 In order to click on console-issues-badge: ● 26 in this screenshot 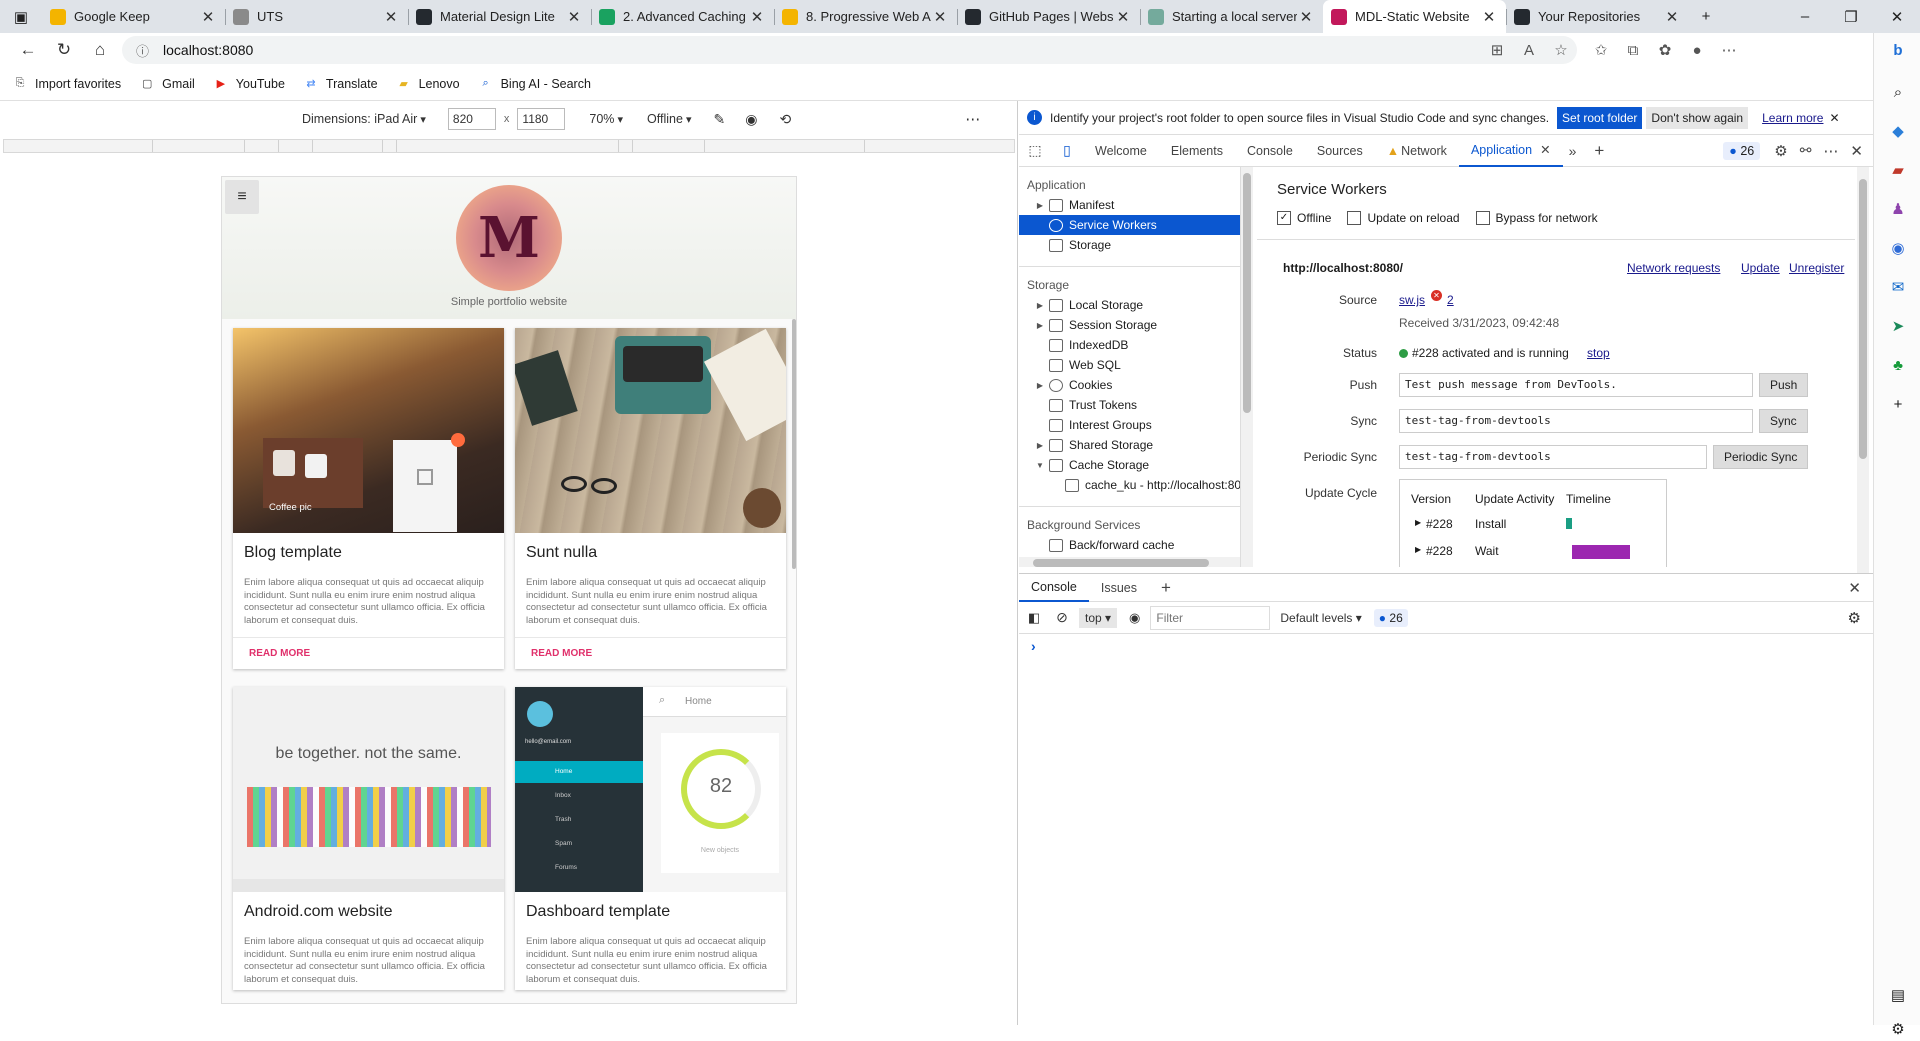, I will do `click(1390, 617)`.